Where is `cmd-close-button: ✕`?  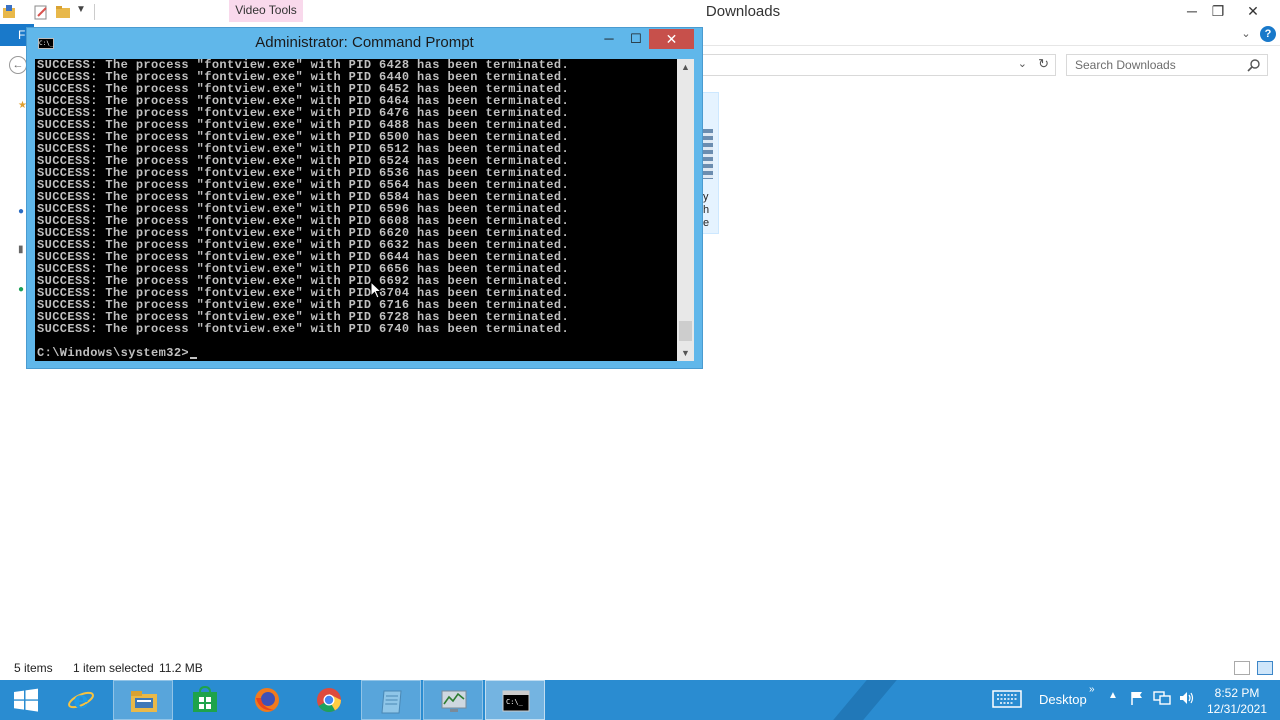 cmd-close-button: ✕ is located at coordinates (671, 39).